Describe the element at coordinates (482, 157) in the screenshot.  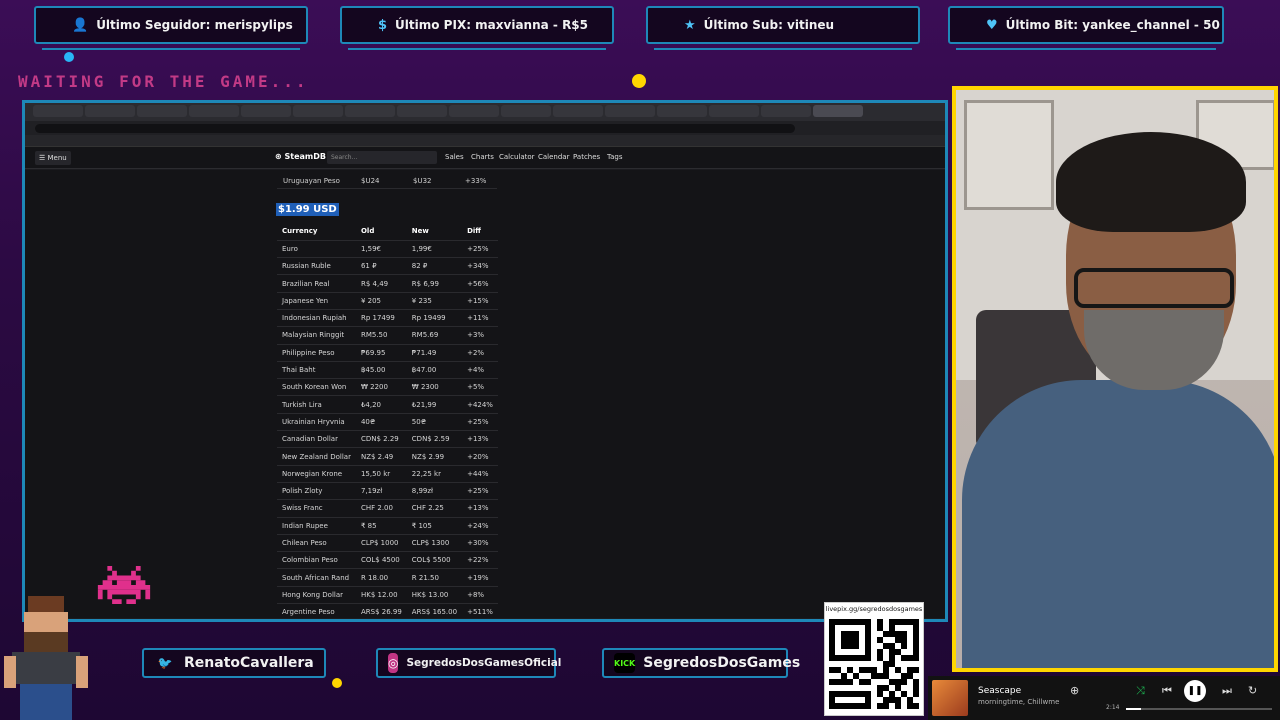
I see `nav-charts: Charts` at that location.